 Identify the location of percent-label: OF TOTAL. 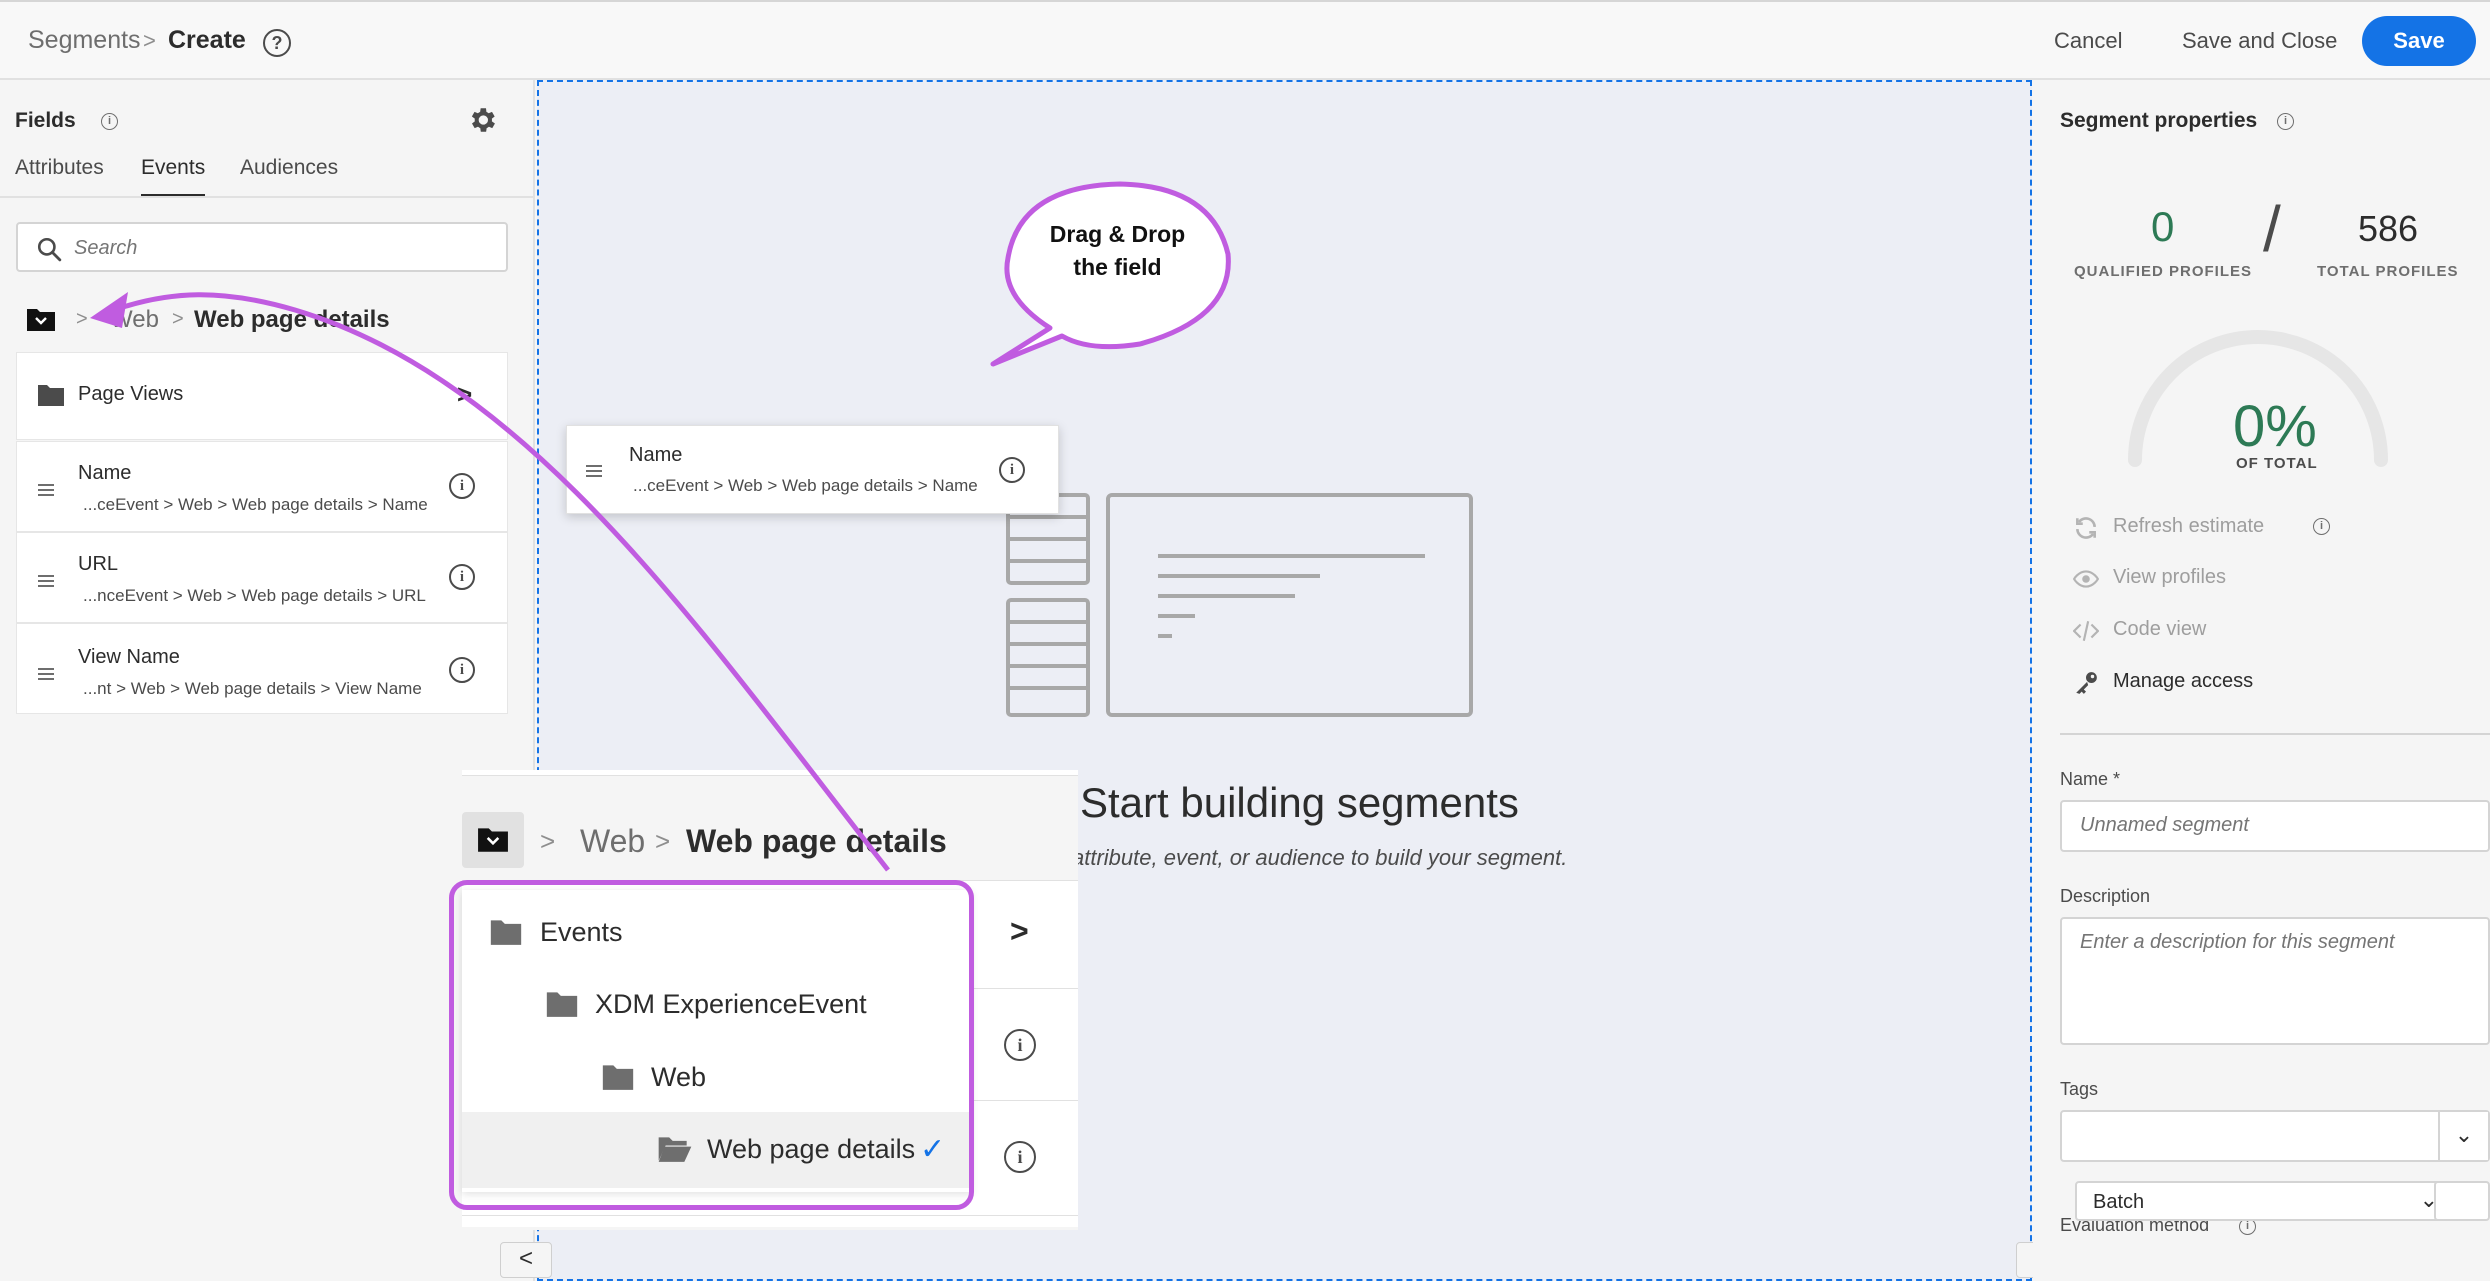
(2277, 463).